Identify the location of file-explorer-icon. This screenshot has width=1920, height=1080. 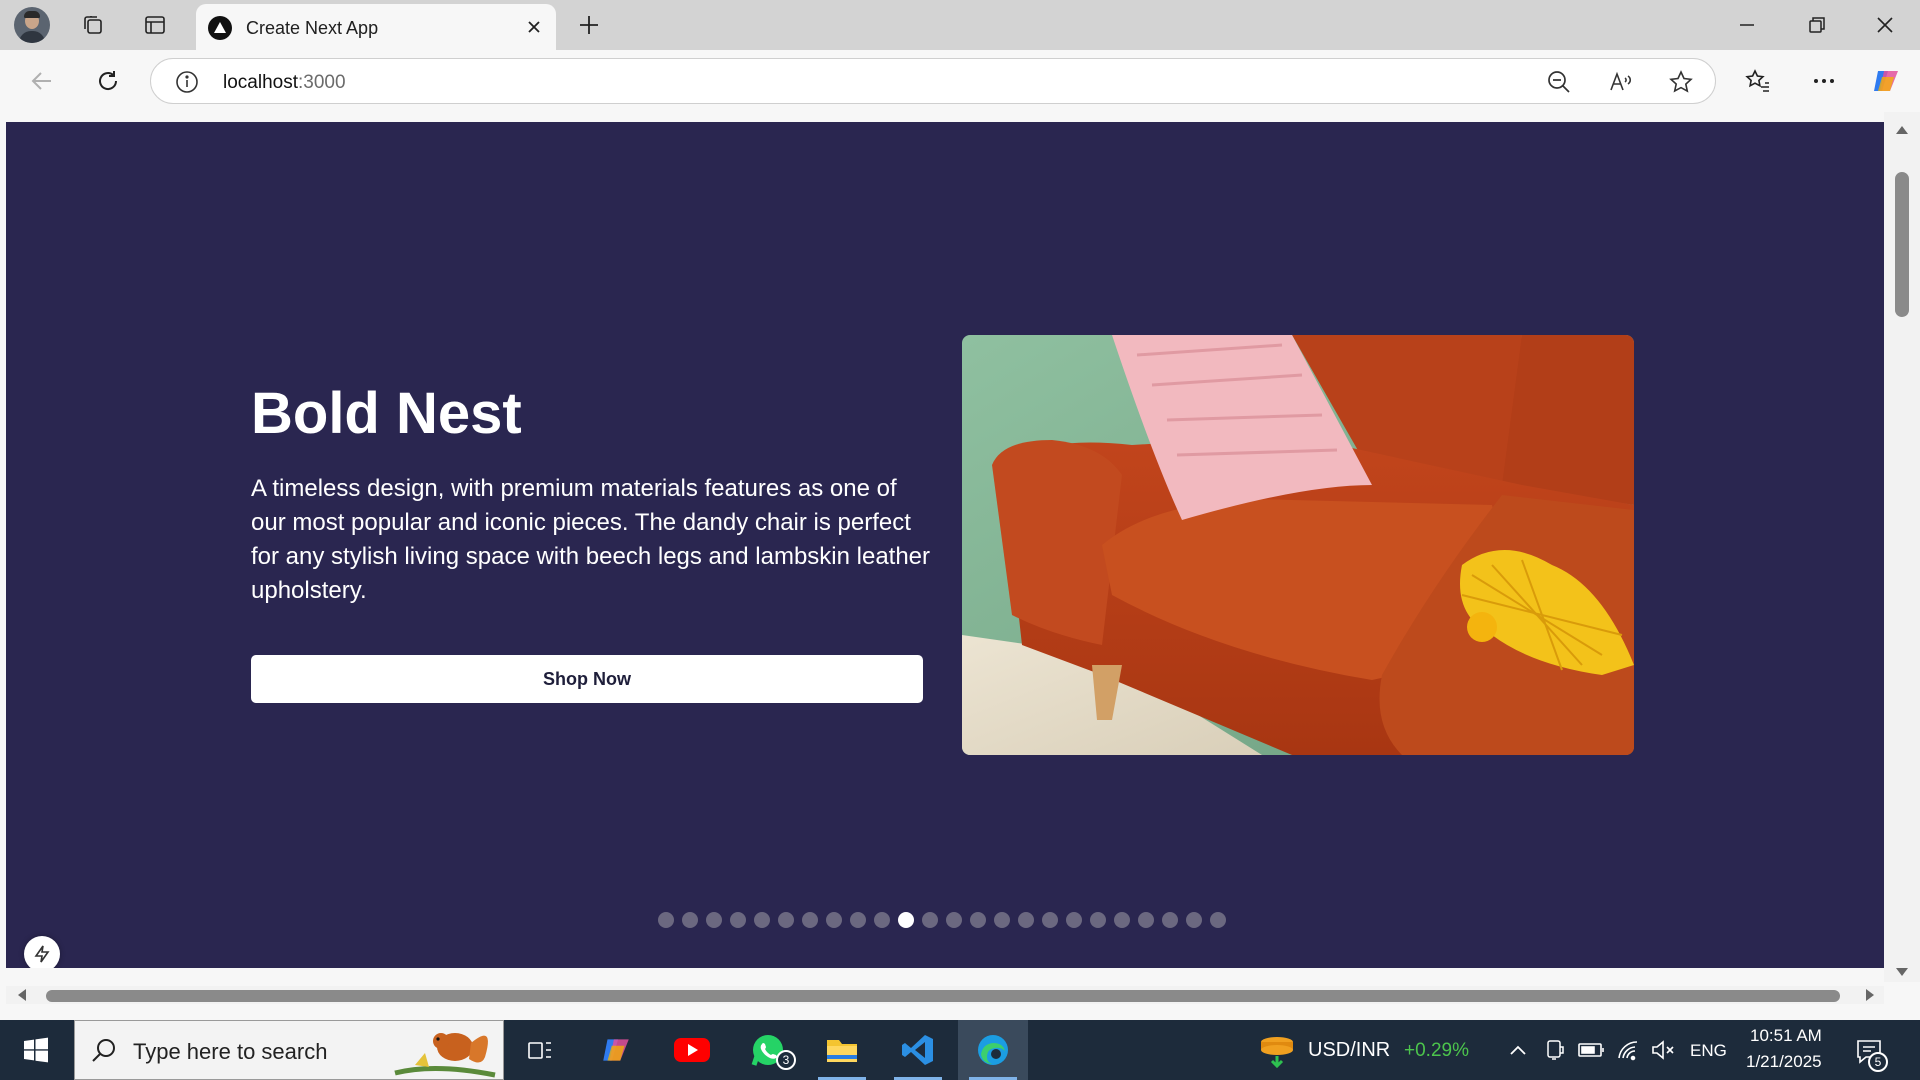
(842, 1050).